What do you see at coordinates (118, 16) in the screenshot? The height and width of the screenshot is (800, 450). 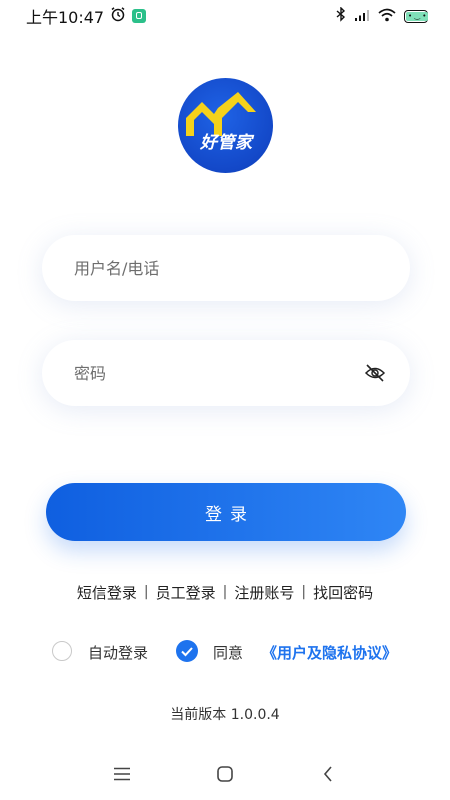 I see `alarm-icon` at bounding box center [118, 16].